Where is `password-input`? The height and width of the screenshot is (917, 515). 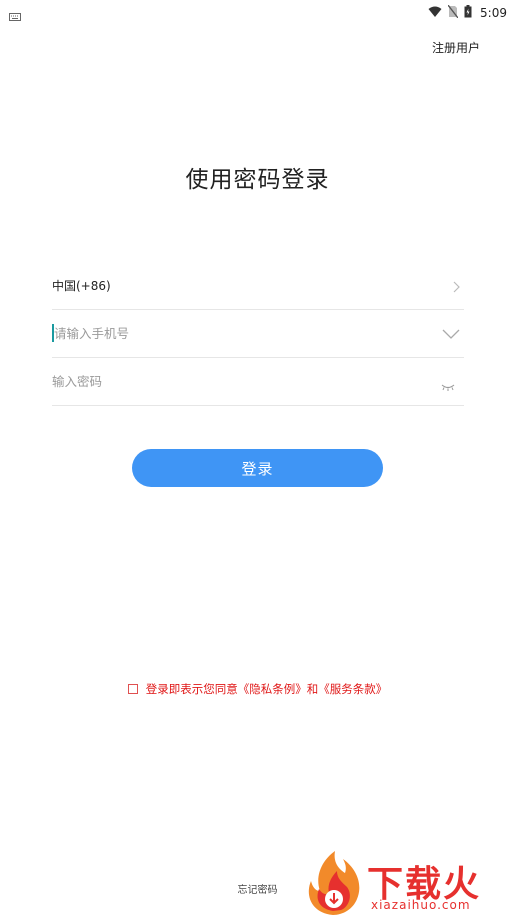 password-input is located at coordinates (237, 381).